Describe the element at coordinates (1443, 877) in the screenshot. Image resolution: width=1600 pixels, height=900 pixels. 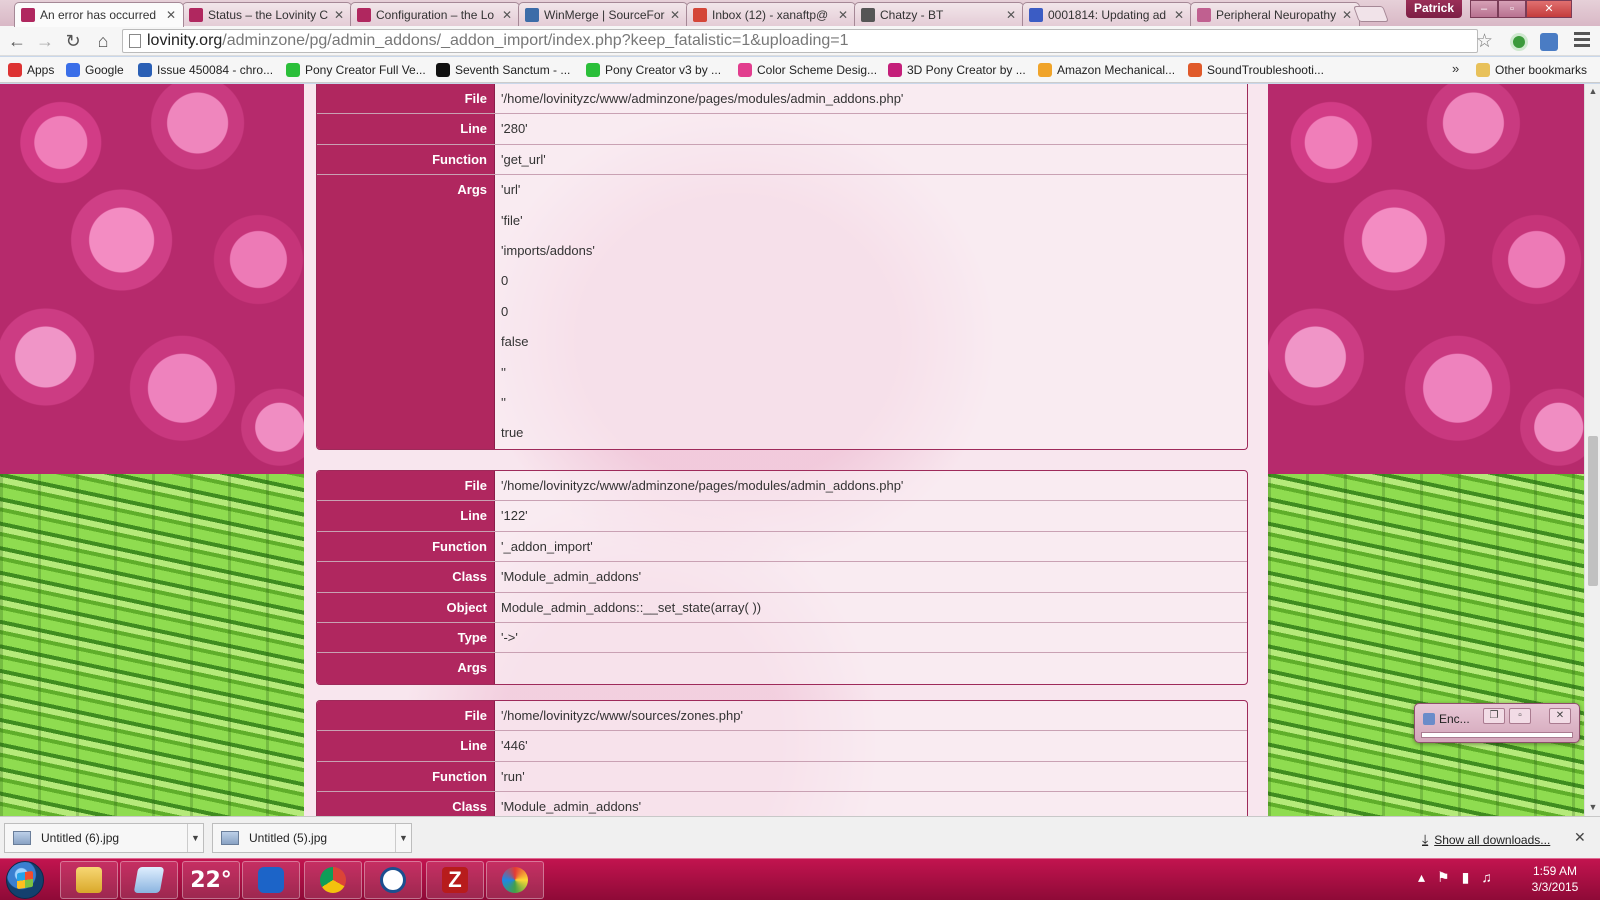
I see `action-center-flag-icon: ⚑` at that location.